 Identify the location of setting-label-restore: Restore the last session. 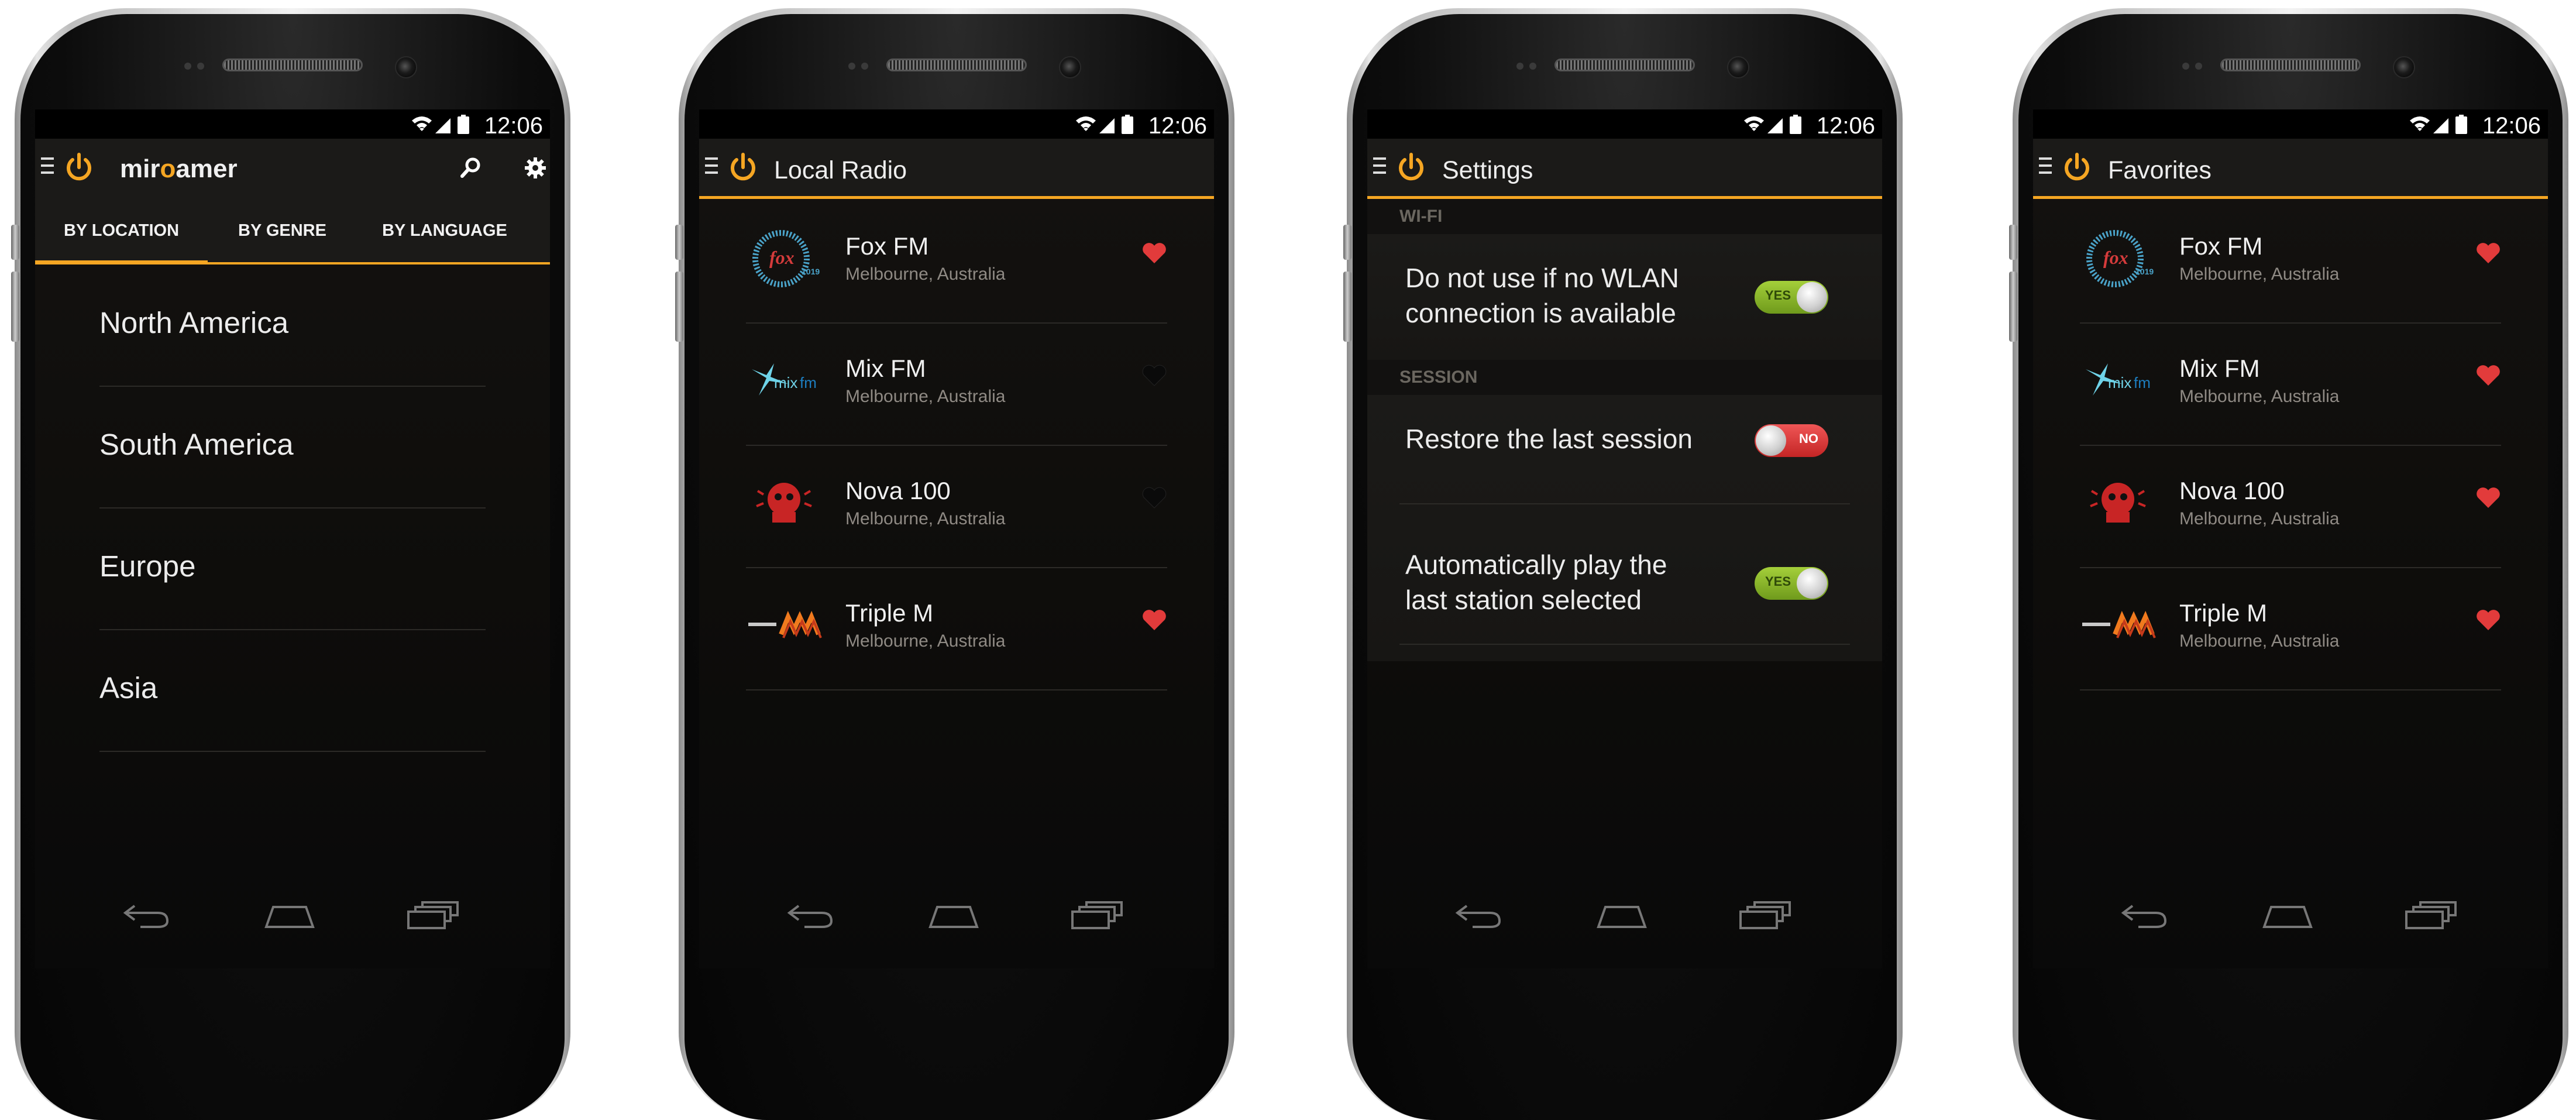
(1549, 439).